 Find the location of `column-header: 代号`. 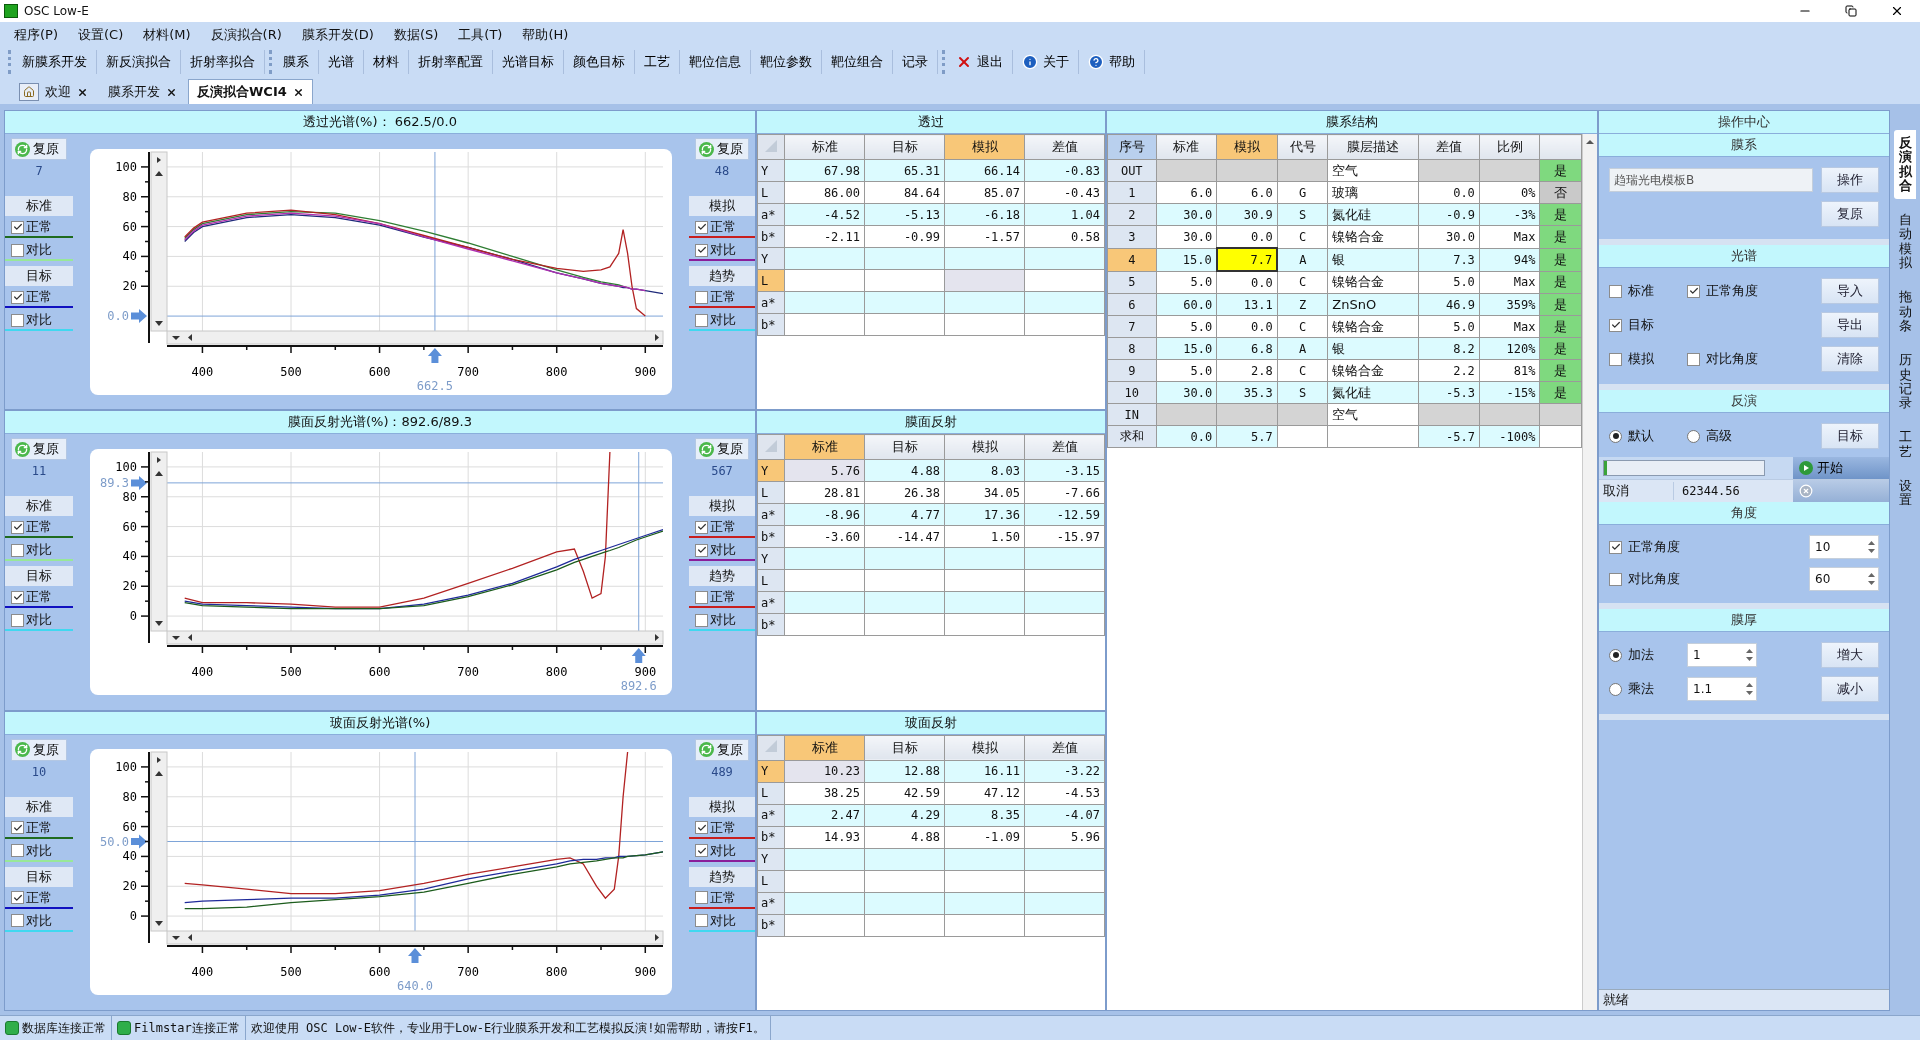

column-header: 代号 is located at coordinates (1302, 147).